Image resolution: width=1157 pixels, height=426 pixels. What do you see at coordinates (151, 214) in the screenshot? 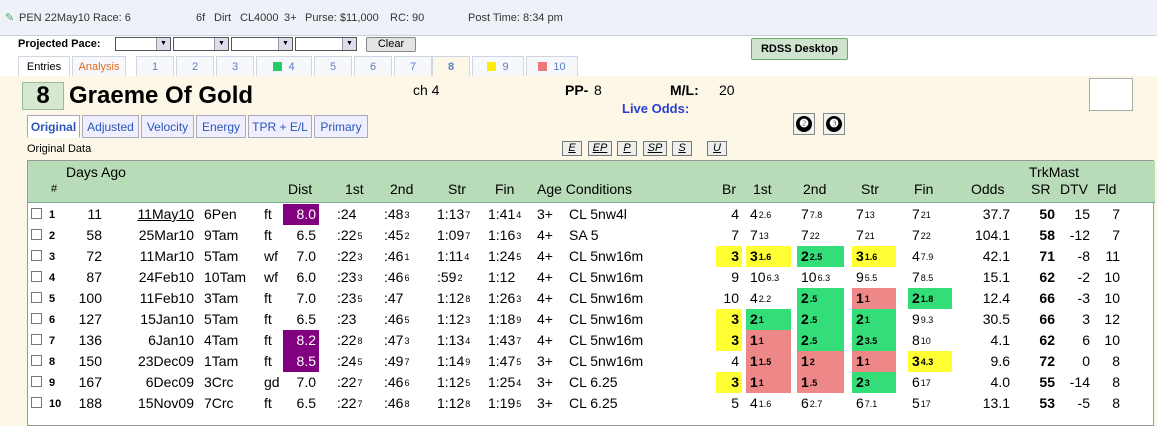
I see `race-date: 11May10` at bounding box center [151, 214].